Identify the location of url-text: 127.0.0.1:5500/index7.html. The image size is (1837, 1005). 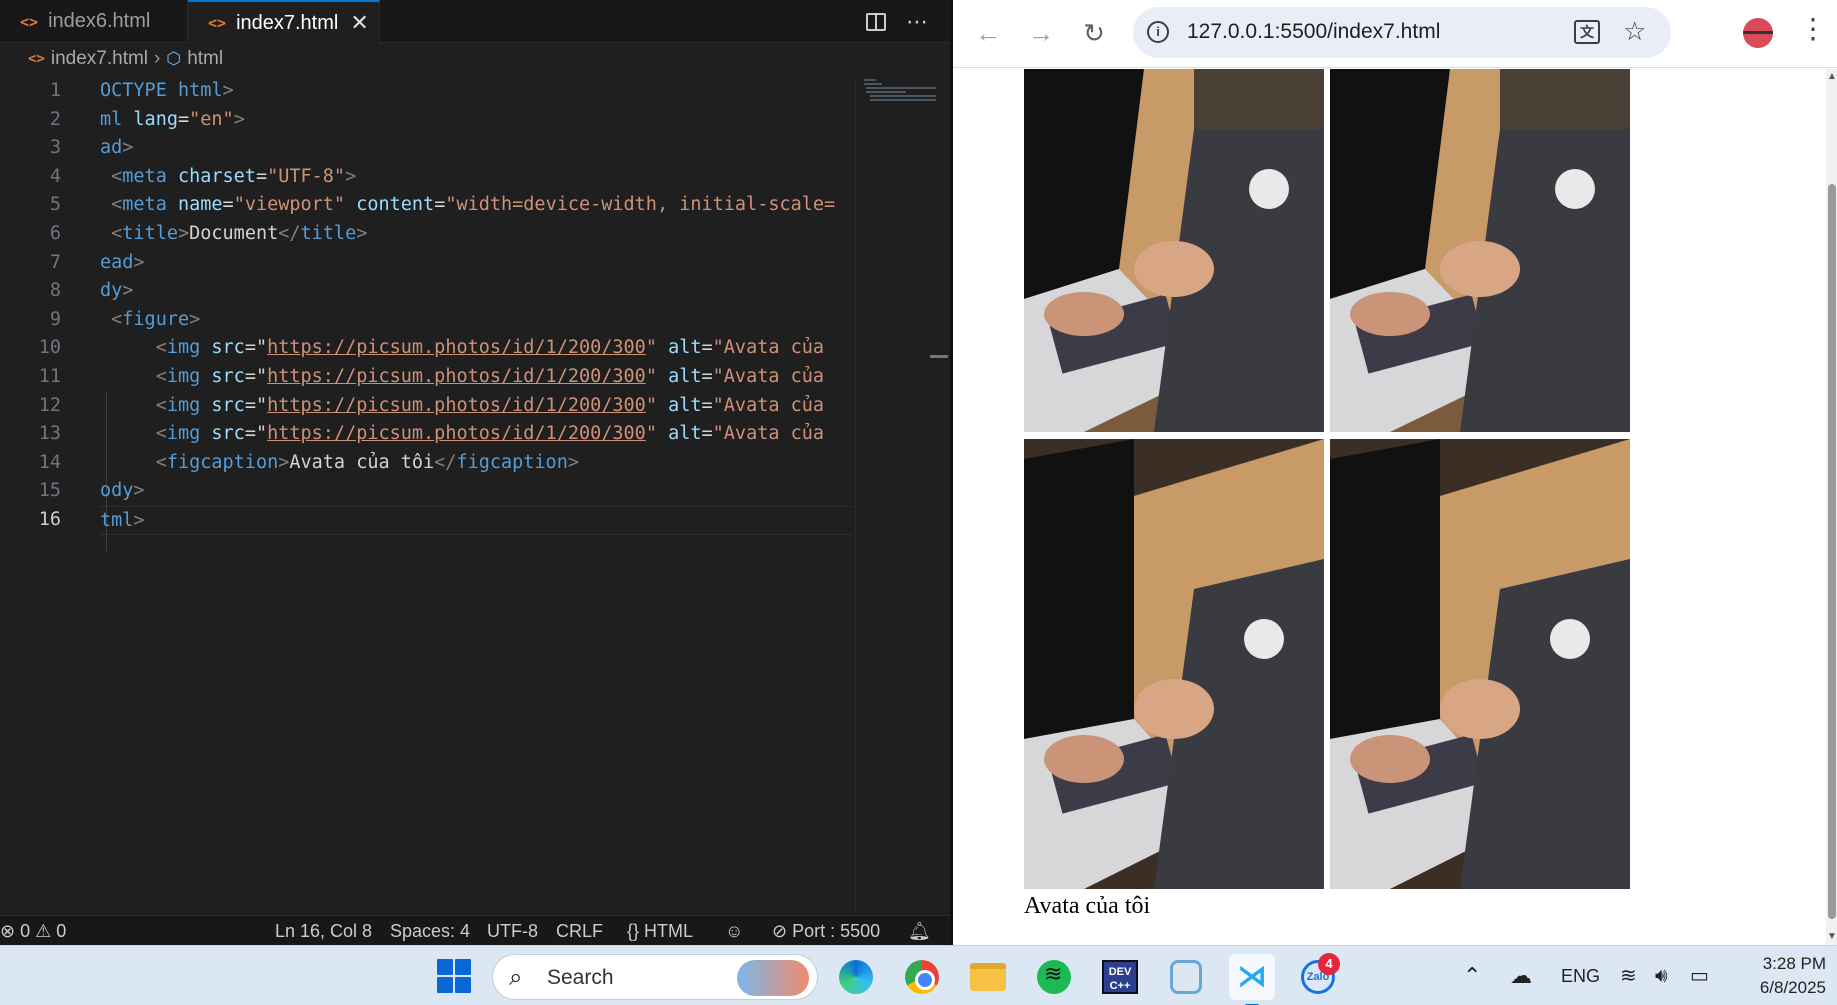
(1313, 32).